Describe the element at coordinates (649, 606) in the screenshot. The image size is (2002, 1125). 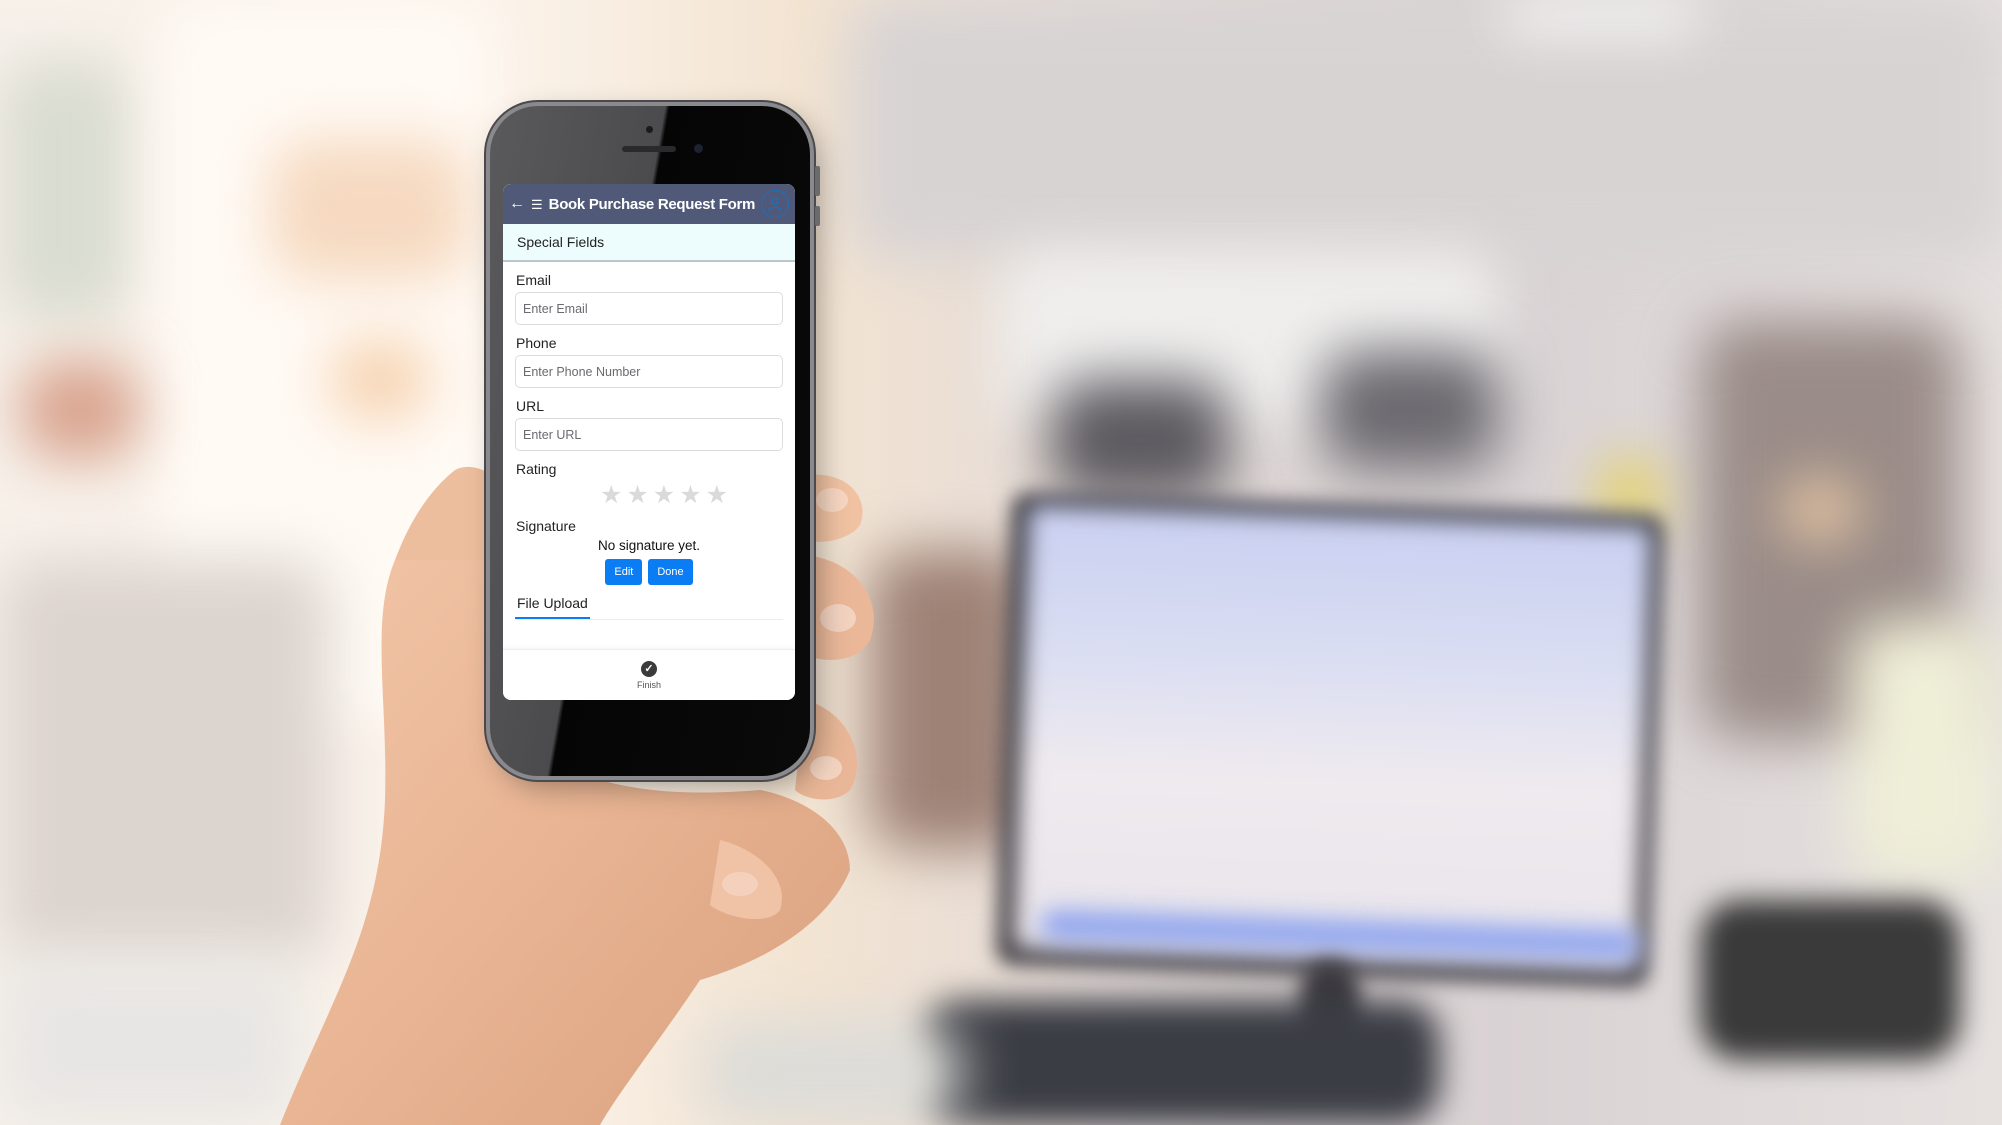
I see `tab-bar: File Upload` at that location.